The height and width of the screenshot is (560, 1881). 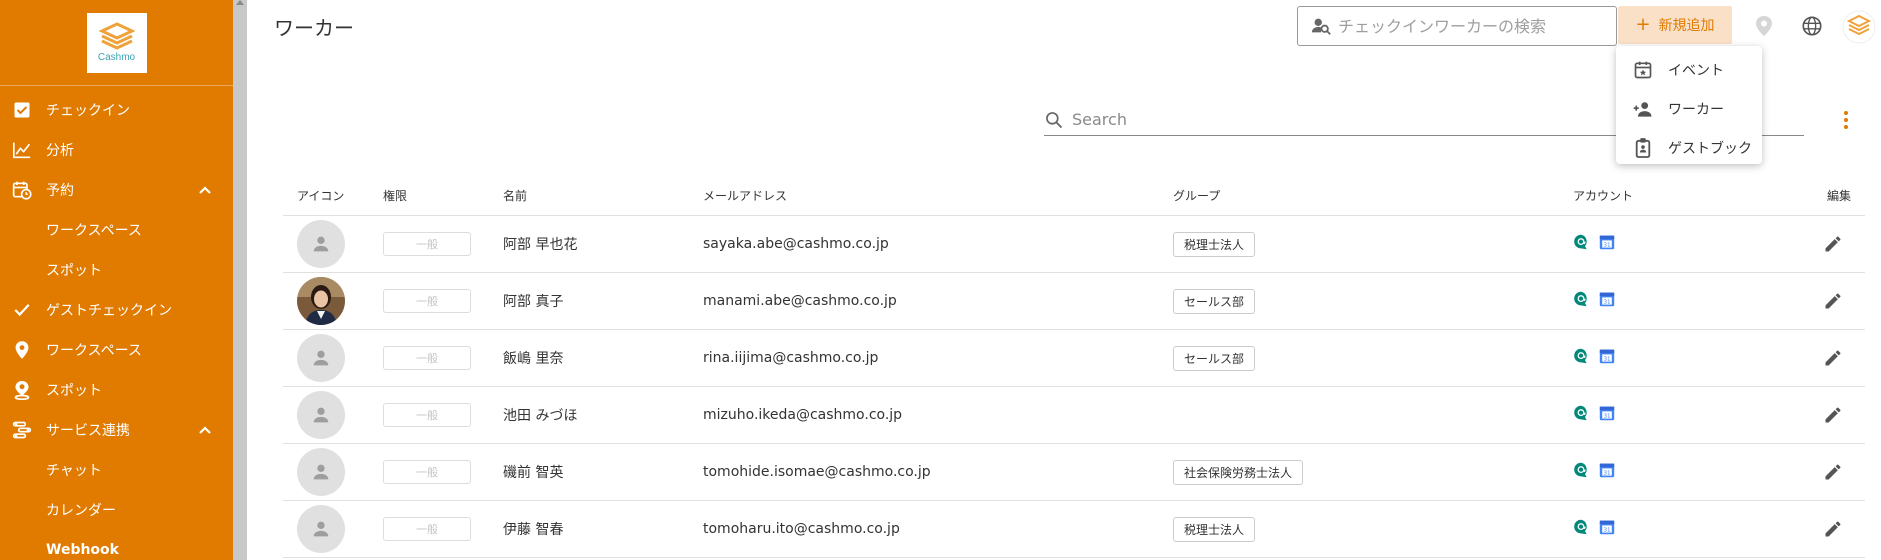 What do you see at coordinates (22, 110) in the screenshot?
I see `checkbox-icon` at bounding box center [22, 110].